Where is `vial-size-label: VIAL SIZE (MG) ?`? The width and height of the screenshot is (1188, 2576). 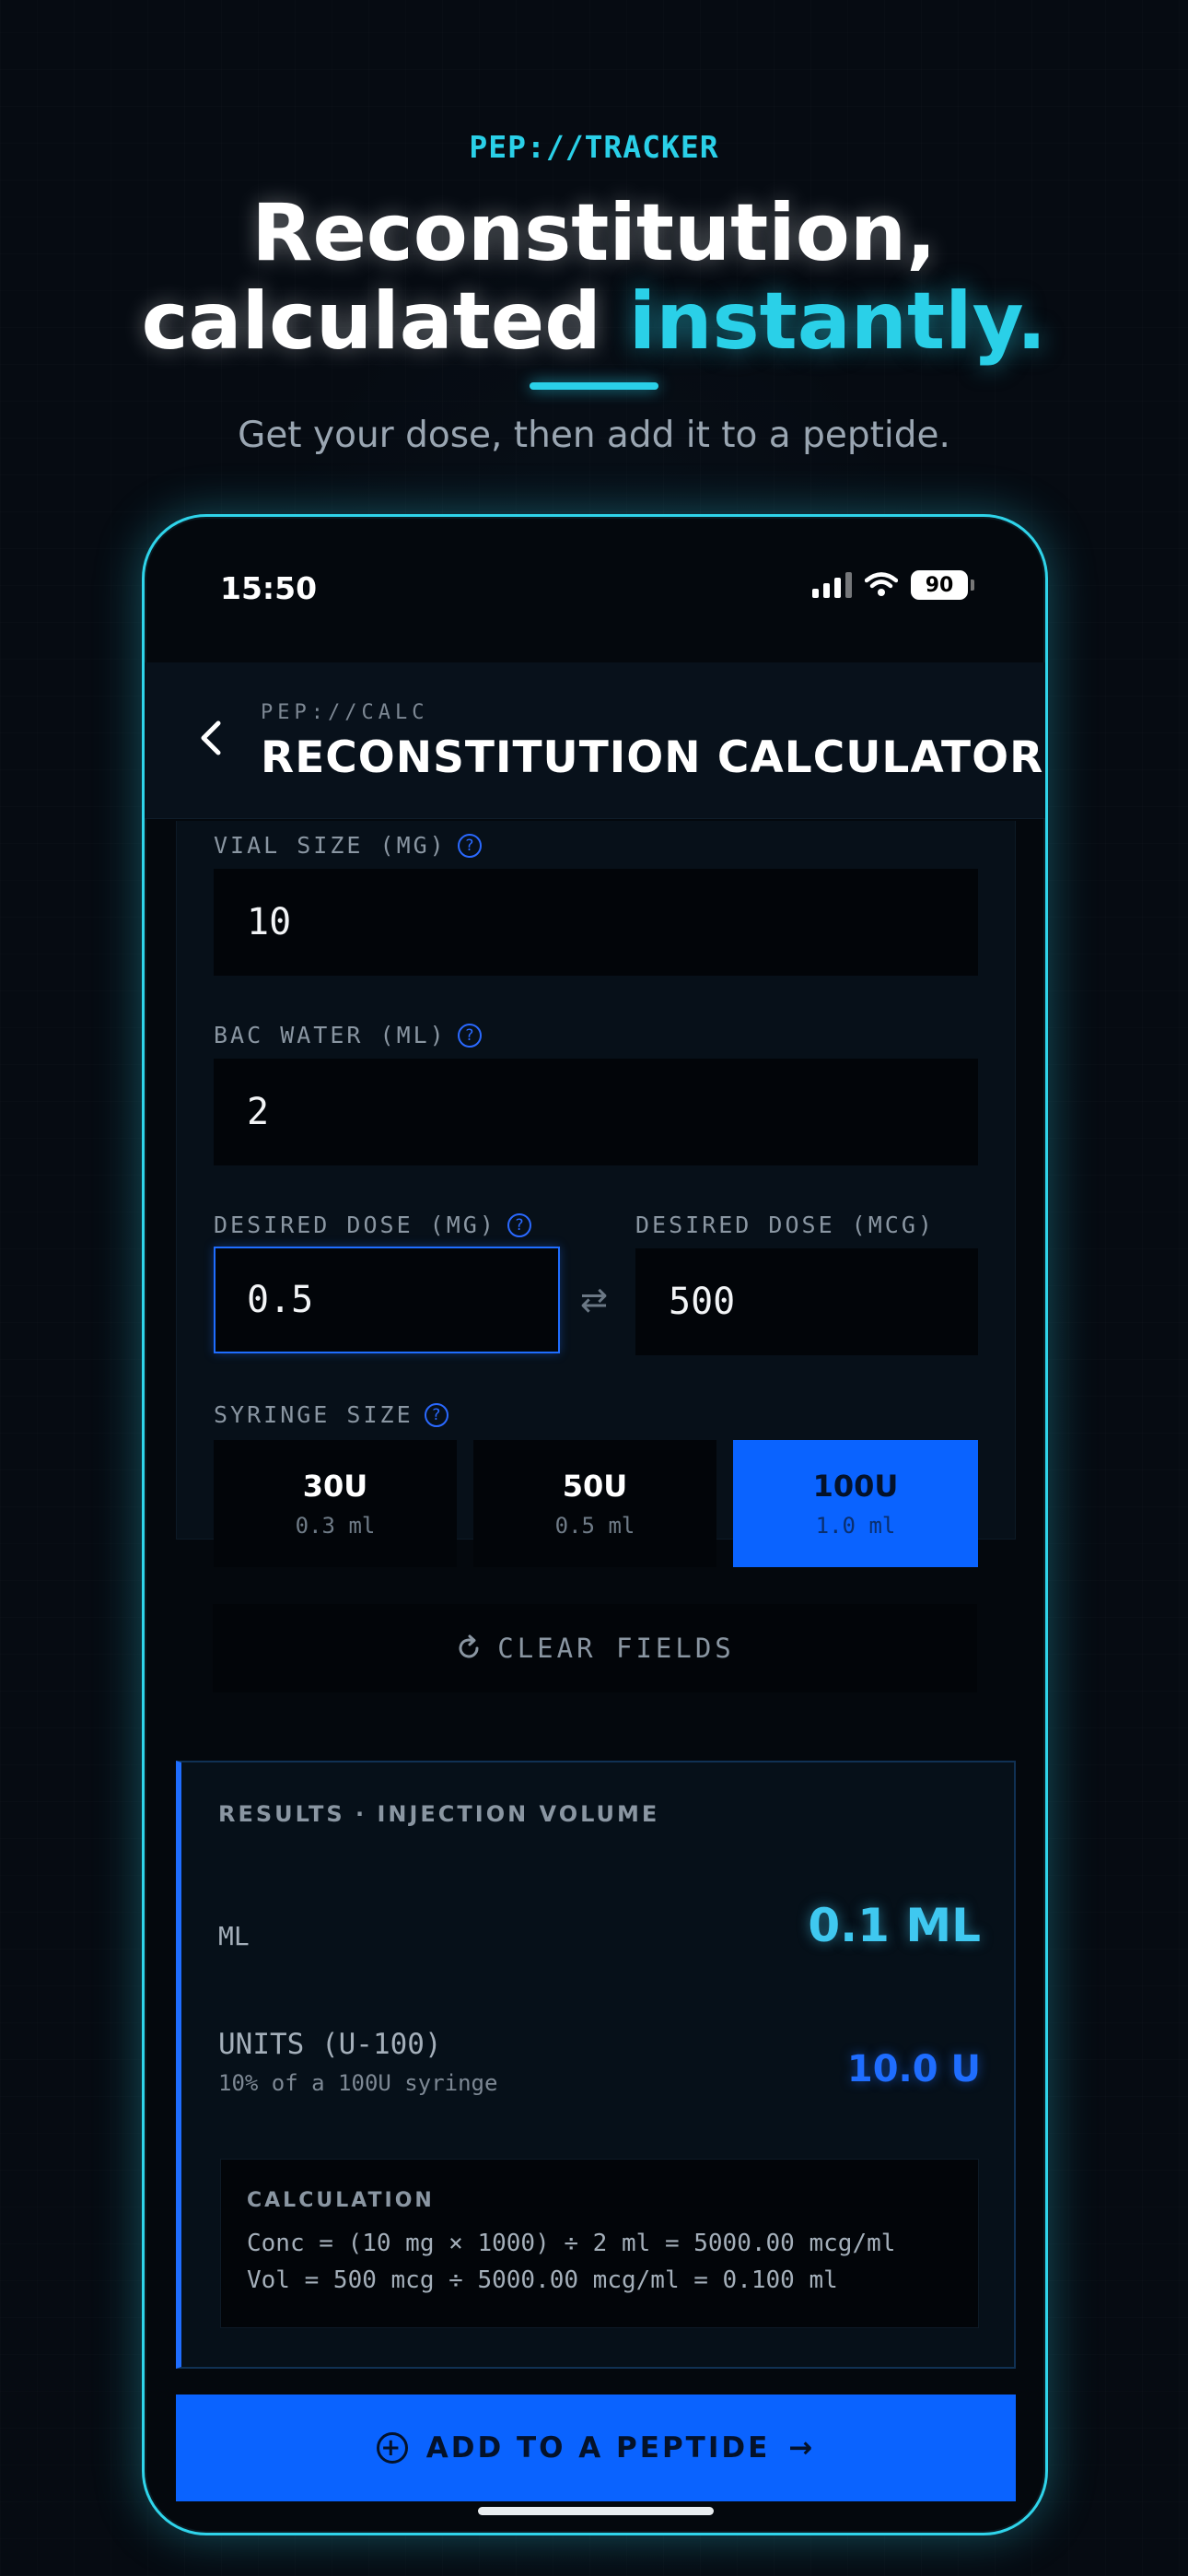 vial-size-label: VIAL SIZE (MG) ? is located at coordinates (348, 845).